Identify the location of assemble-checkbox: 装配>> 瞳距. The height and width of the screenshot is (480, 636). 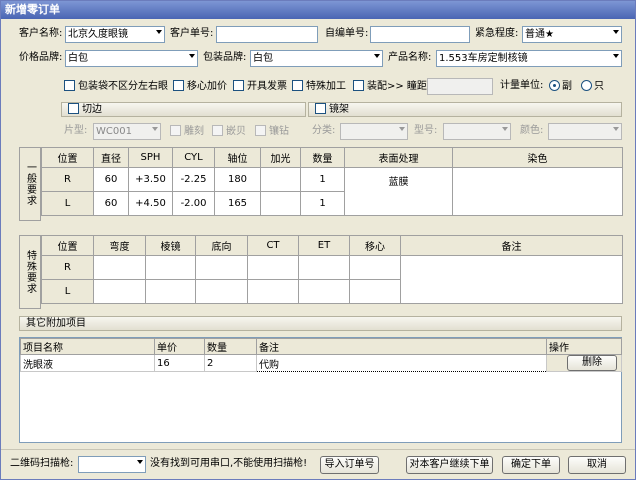
(390, 86).